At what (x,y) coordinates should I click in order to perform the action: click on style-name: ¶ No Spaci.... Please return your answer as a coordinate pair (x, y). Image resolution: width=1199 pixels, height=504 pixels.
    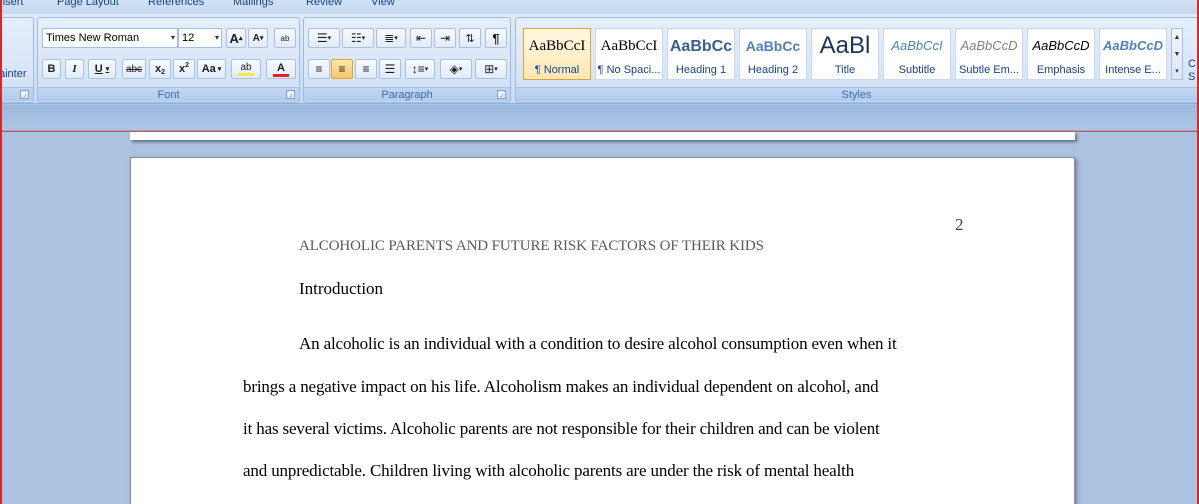
    Looking at the image, I should click on (629, 70).